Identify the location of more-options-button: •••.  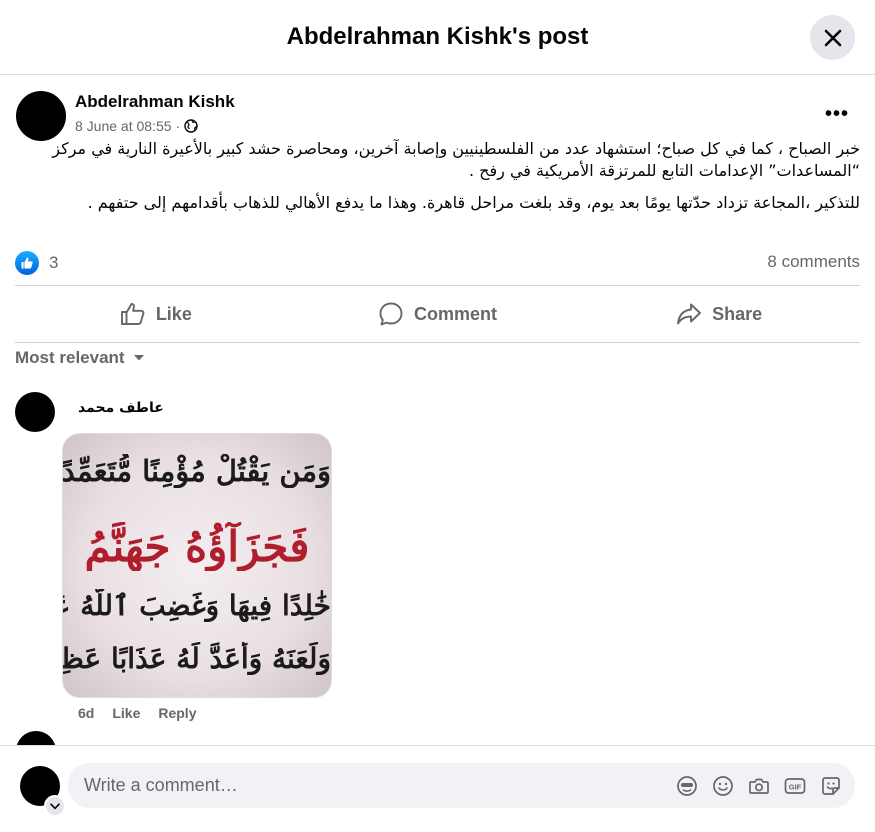
(837, 114).